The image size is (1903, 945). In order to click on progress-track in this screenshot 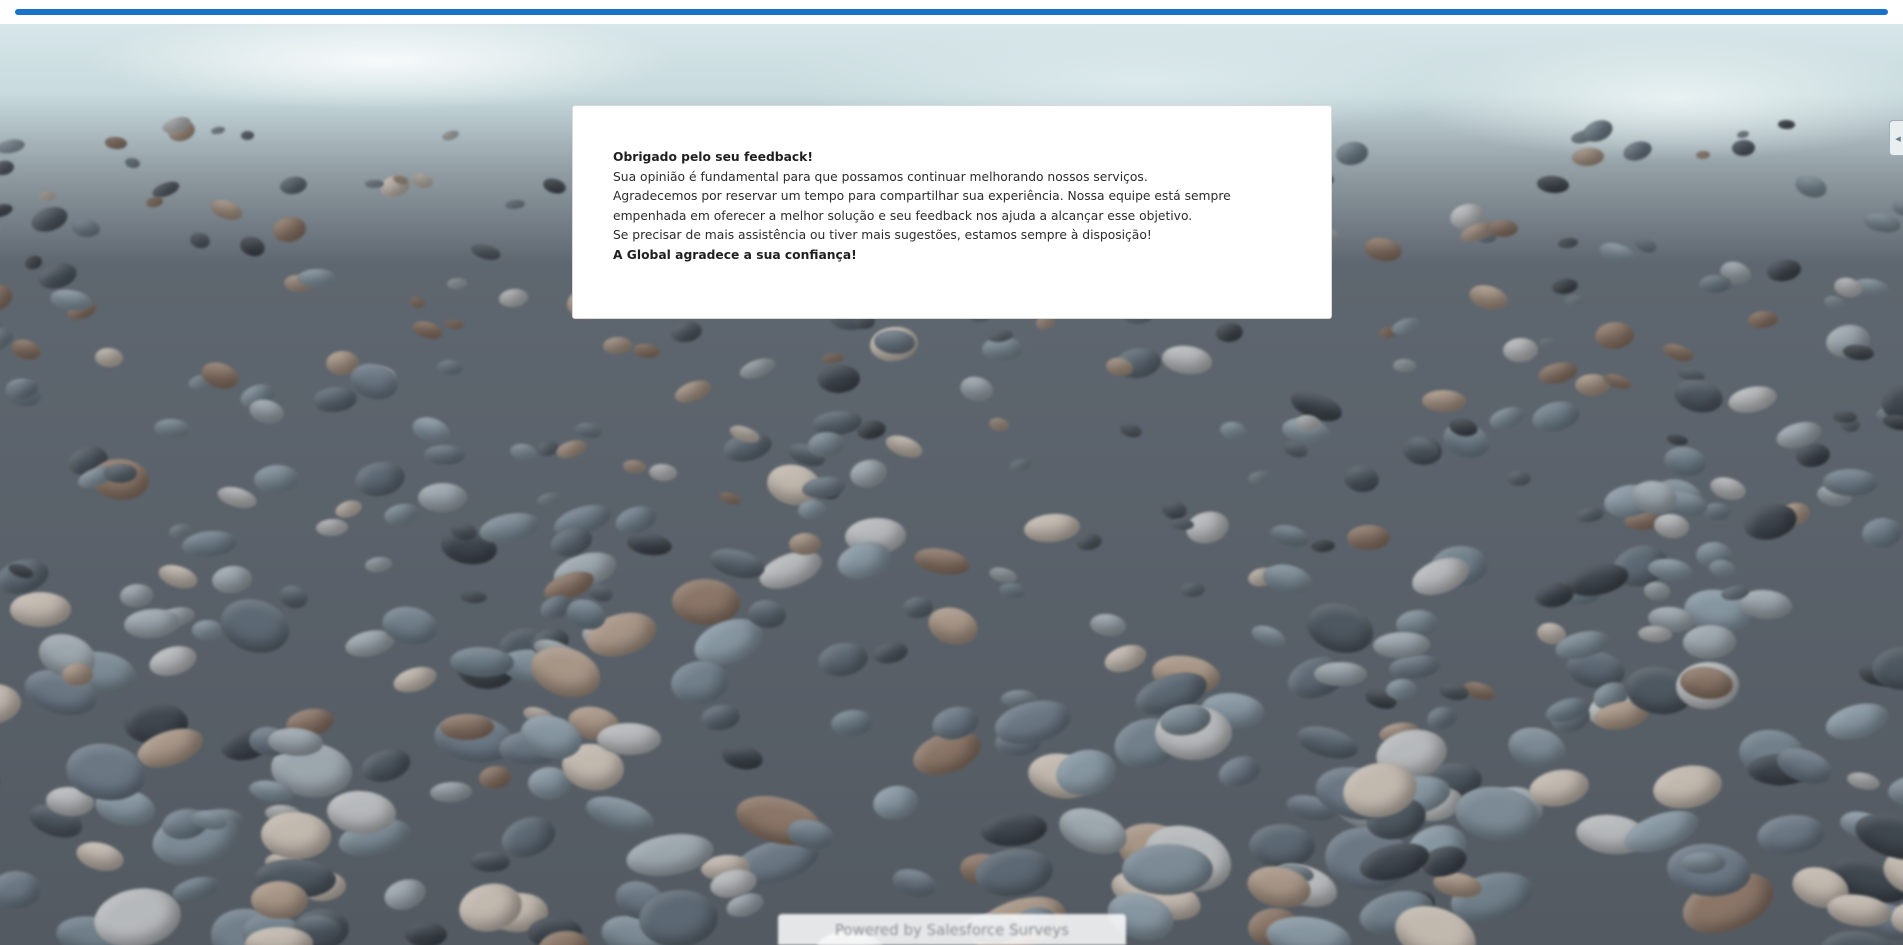, I will do `click(951, 12)`.